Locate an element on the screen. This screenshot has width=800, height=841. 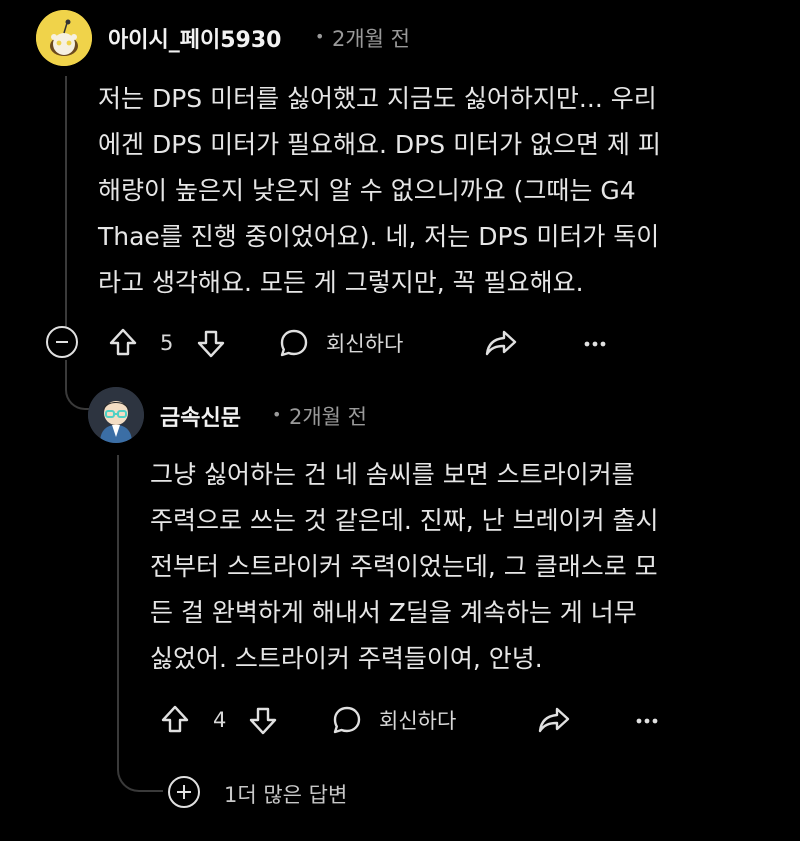
user-avatar-icon is located at coordinates (116, 415).